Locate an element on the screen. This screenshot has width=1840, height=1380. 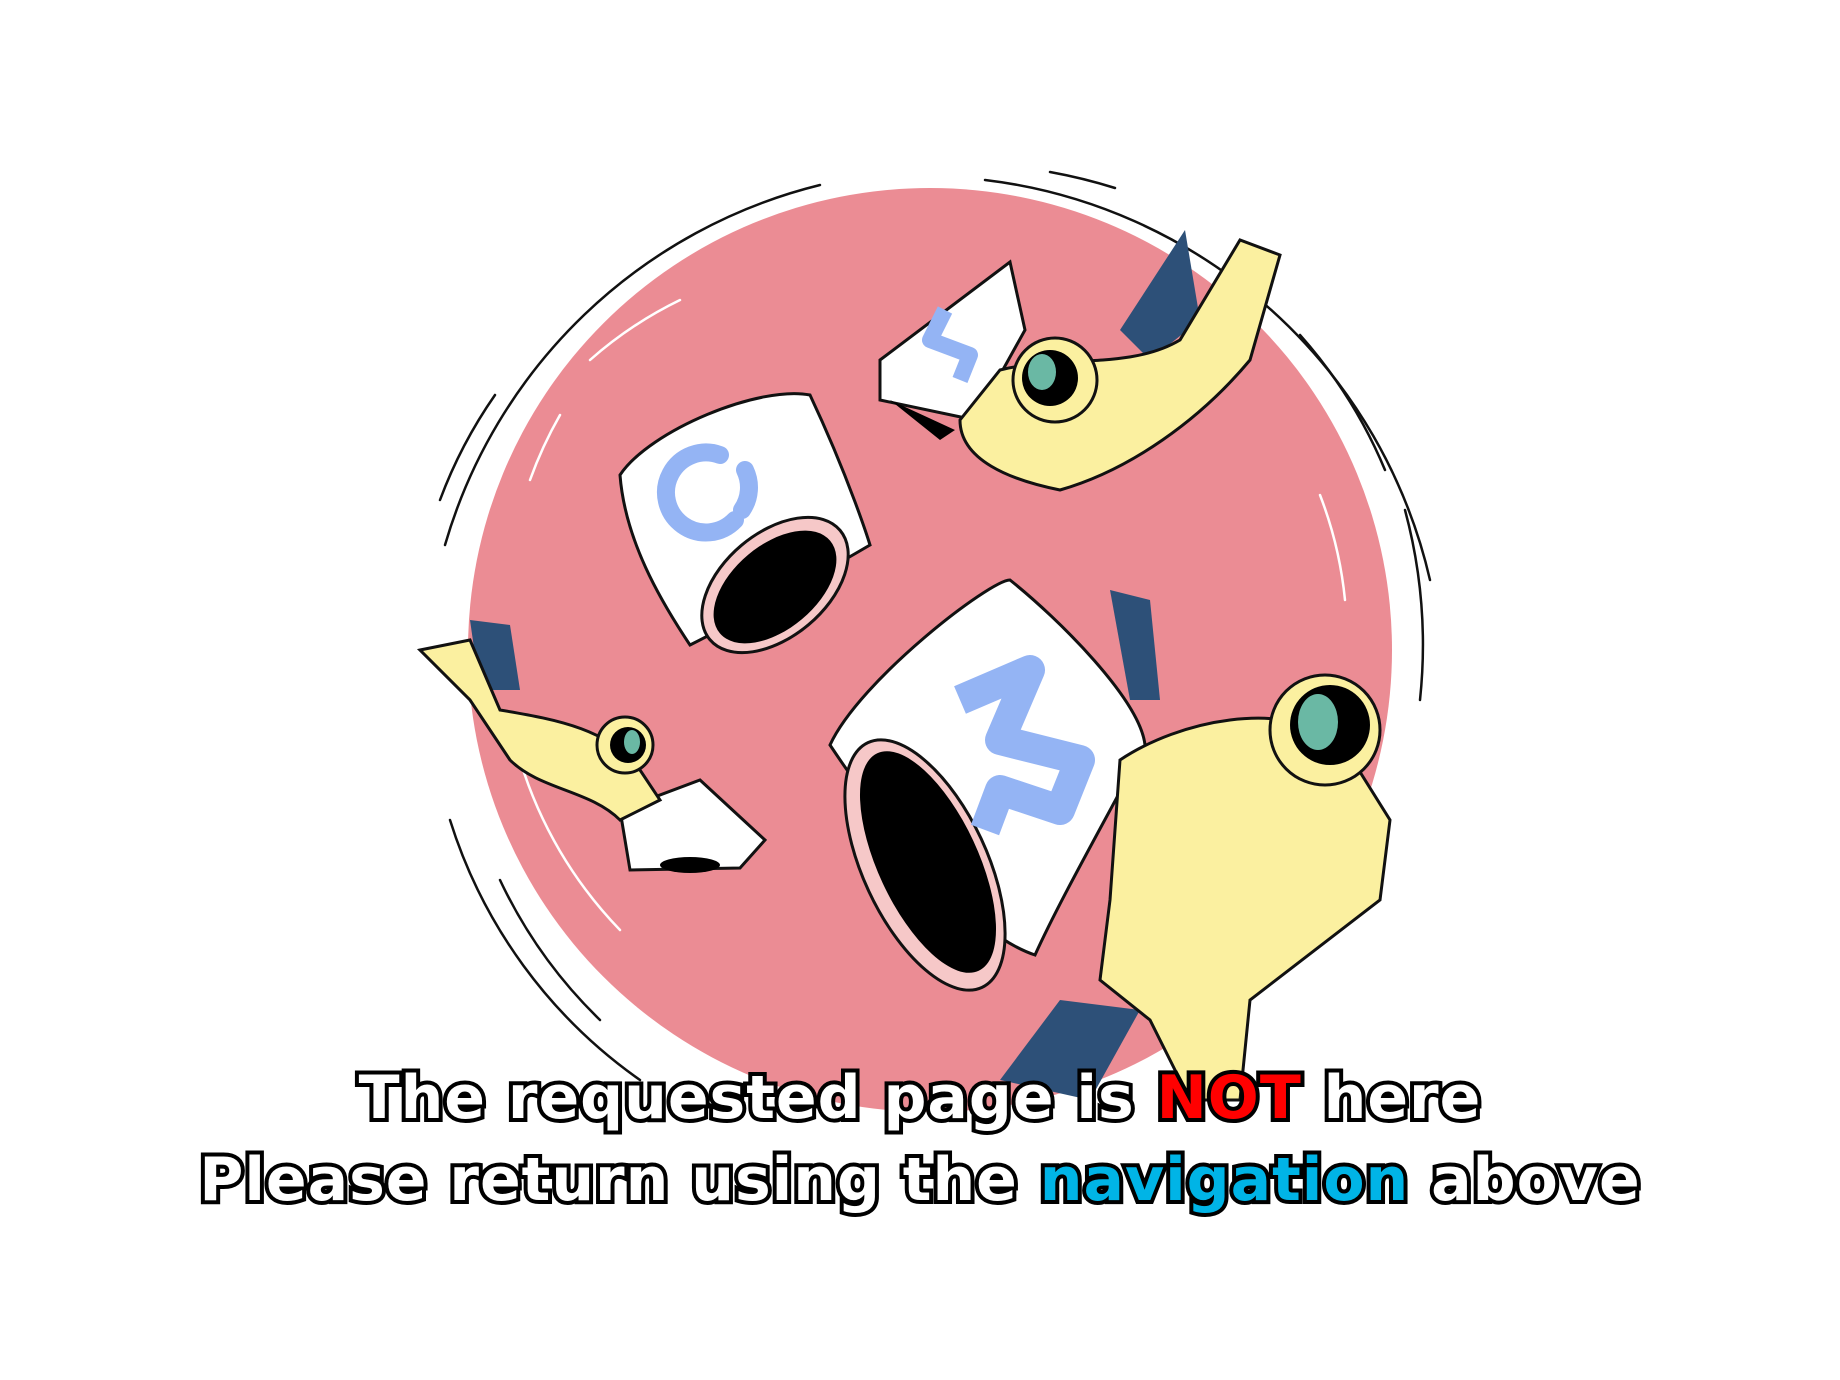
return-message-text-end: above is located at coordinates (1535, 1180).